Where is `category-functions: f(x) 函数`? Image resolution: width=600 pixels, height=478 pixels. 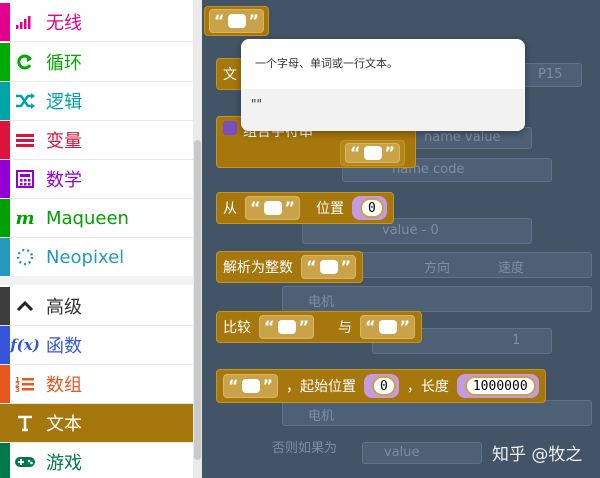
category-functions: f(x) 函数 is located at coordinates (96, 345).